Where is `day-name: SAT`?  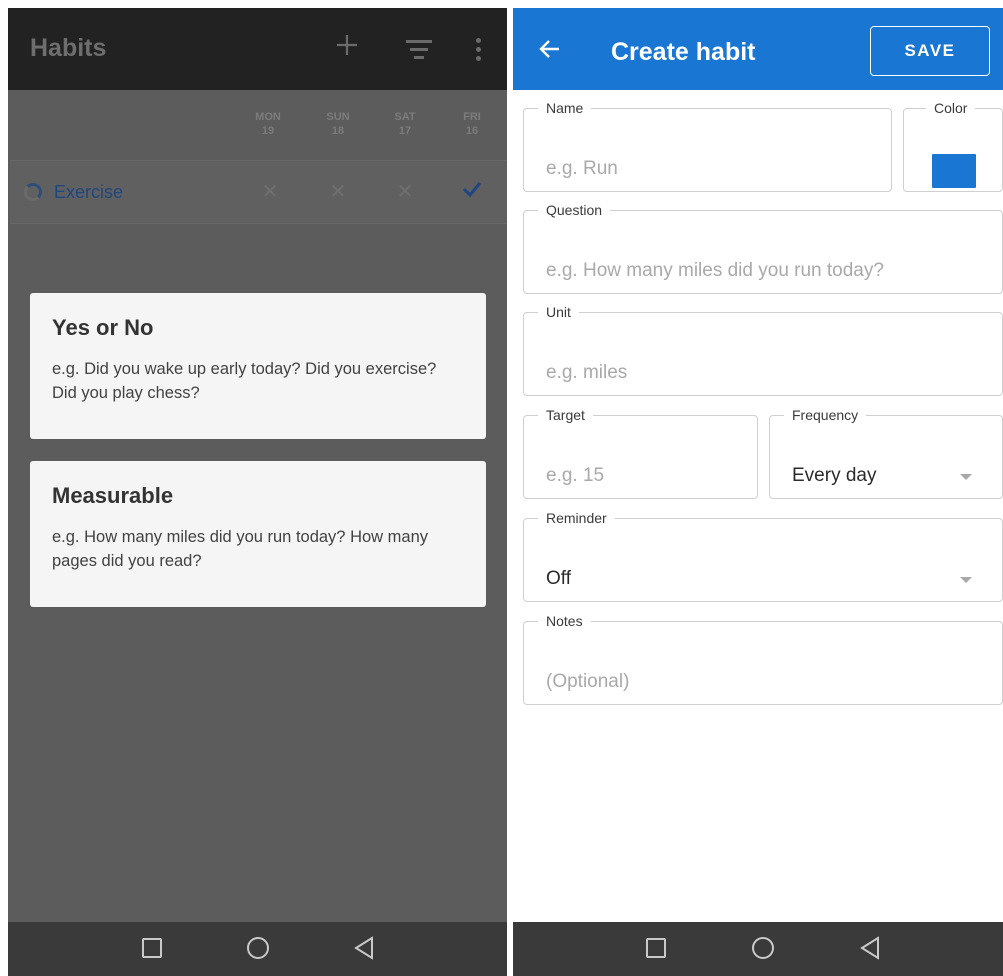 day-name: SAT is located at coordinates (405, 117).